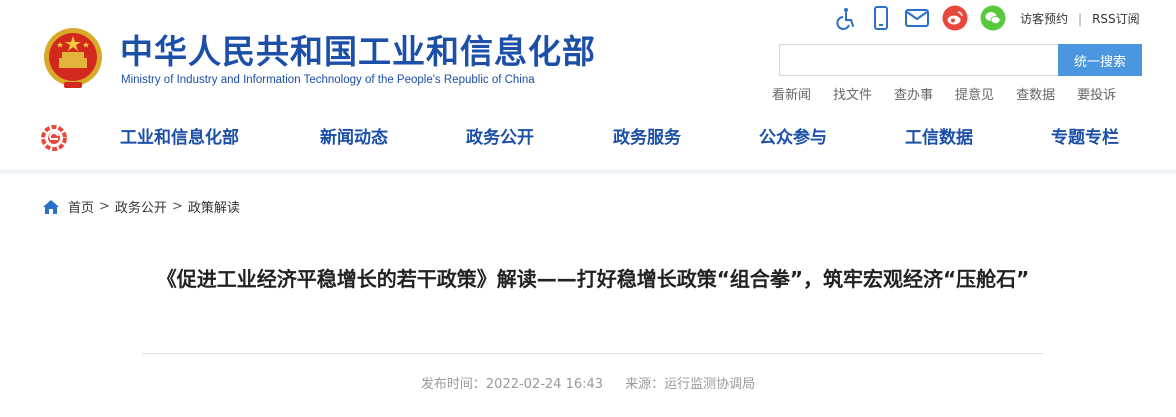  I want to click on main-nav: 工业和信息化部 新闻动态 政务公开 政务服务 公众参与 工信数据 专题专栏, so click(588, 139).